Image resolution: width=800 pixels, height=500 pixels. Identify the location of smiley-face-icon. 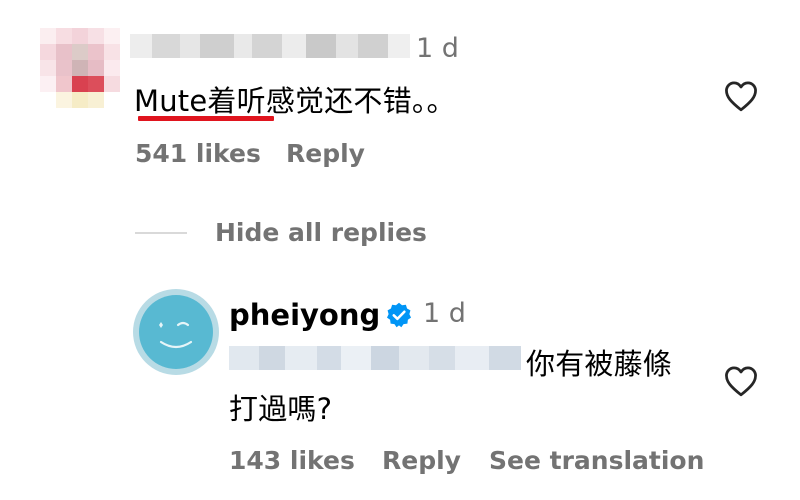
(176, 335).